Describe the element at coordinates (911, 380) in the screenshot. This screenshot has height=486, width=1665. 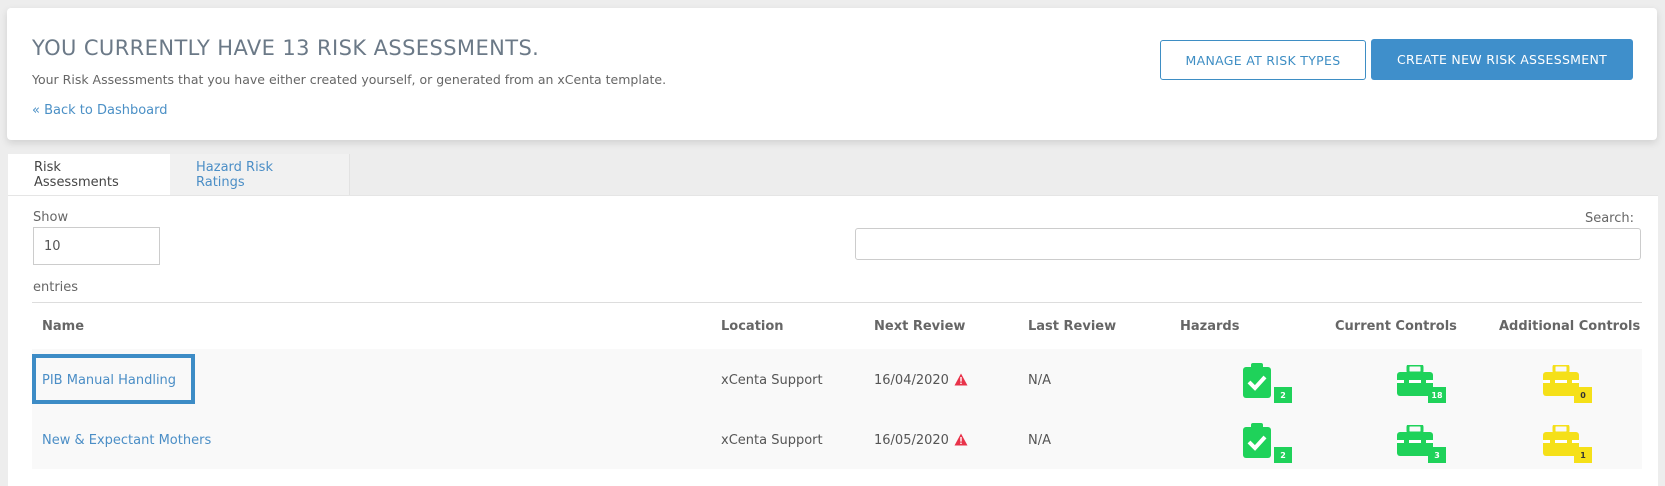
I see `row-next-review: 16/04/2020` at that location.